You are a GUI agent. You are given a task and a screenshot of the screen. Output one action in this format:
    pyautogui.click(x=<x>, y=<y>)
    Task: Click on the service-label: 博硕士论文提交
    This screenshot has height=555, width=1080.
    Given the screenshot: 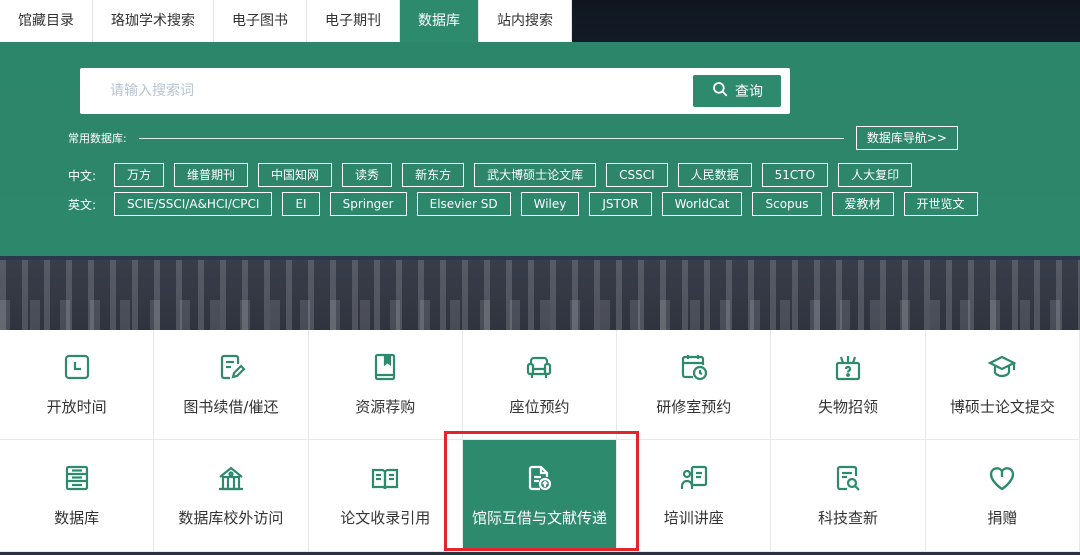 What is the action you would take?
    pyautogui.click(x=1002, y=407)
    